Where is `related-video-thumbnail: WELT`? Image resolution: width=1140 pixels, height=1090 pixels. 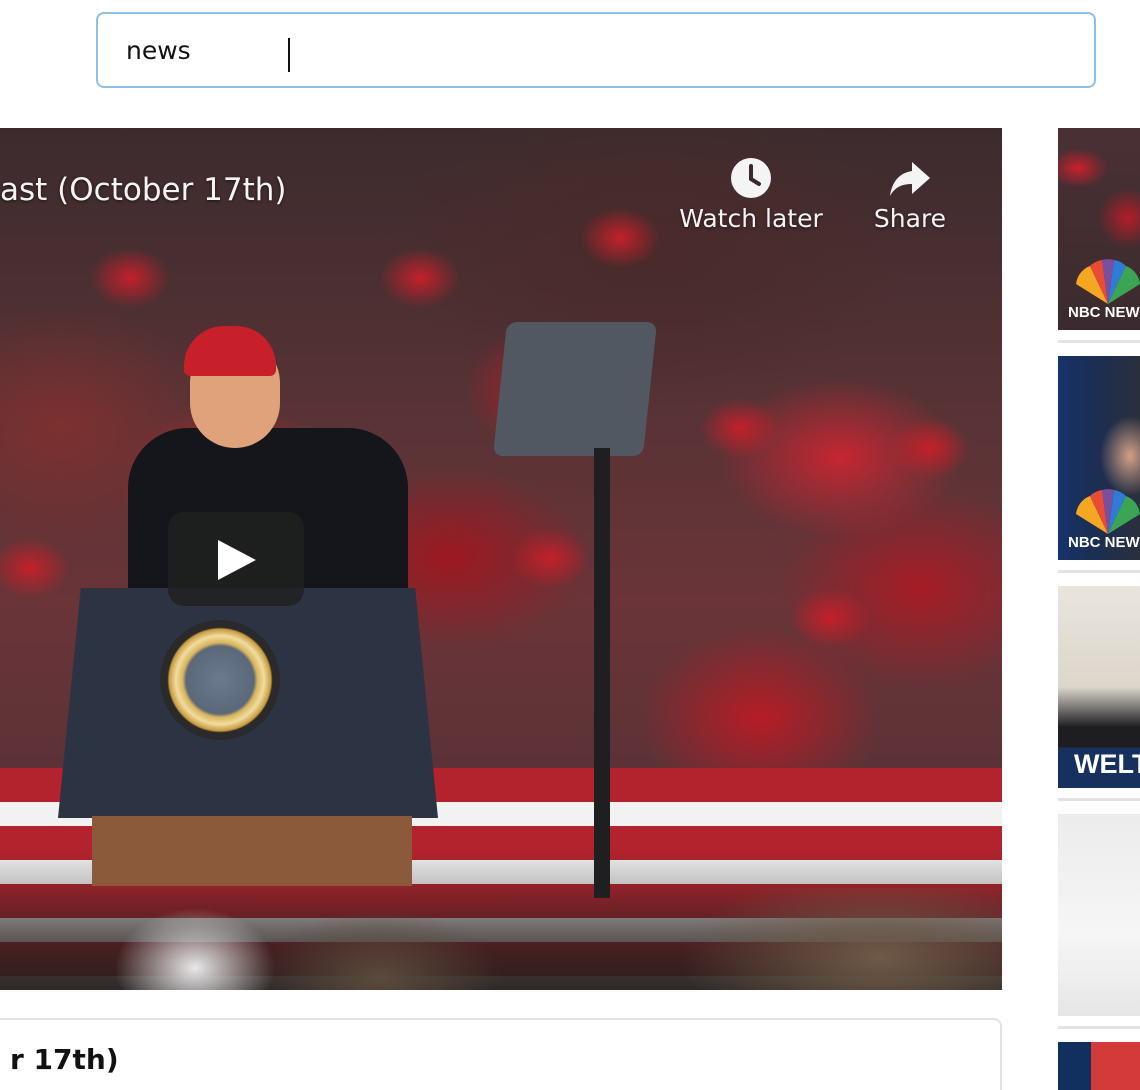
related-video-thumbnail: WELT is located at coordinates (1099, 687).